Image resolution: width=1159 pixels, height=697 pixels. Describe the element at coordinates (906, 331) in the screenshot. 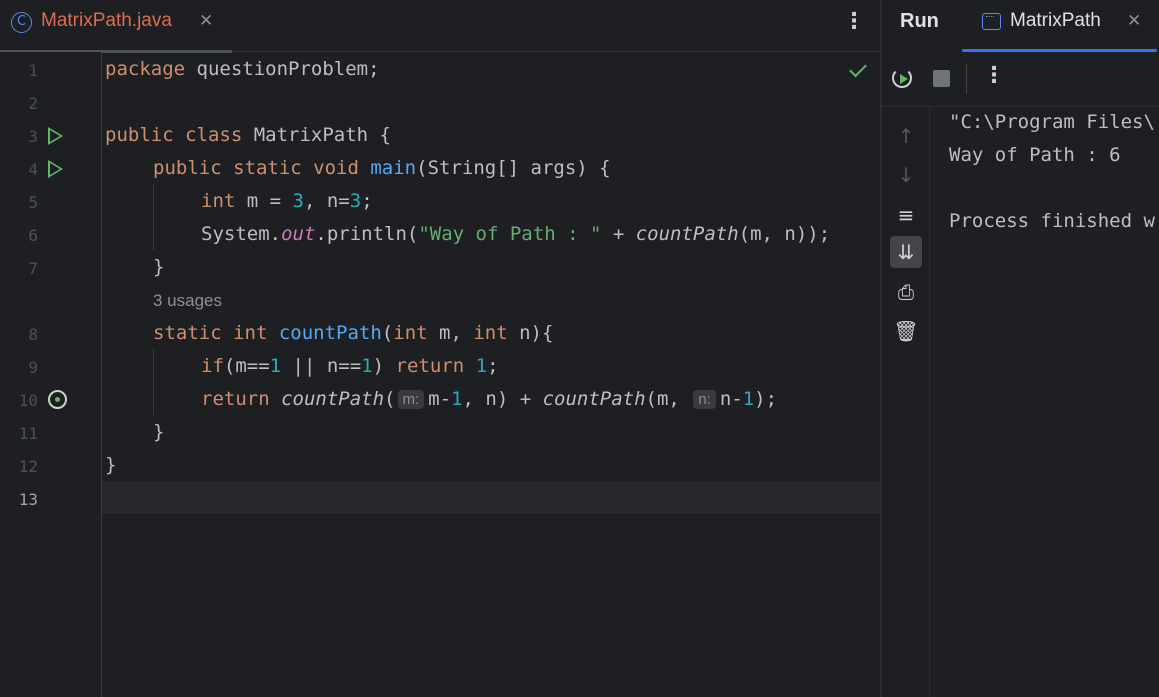

I see `trash-icon: 🗑` at that location.